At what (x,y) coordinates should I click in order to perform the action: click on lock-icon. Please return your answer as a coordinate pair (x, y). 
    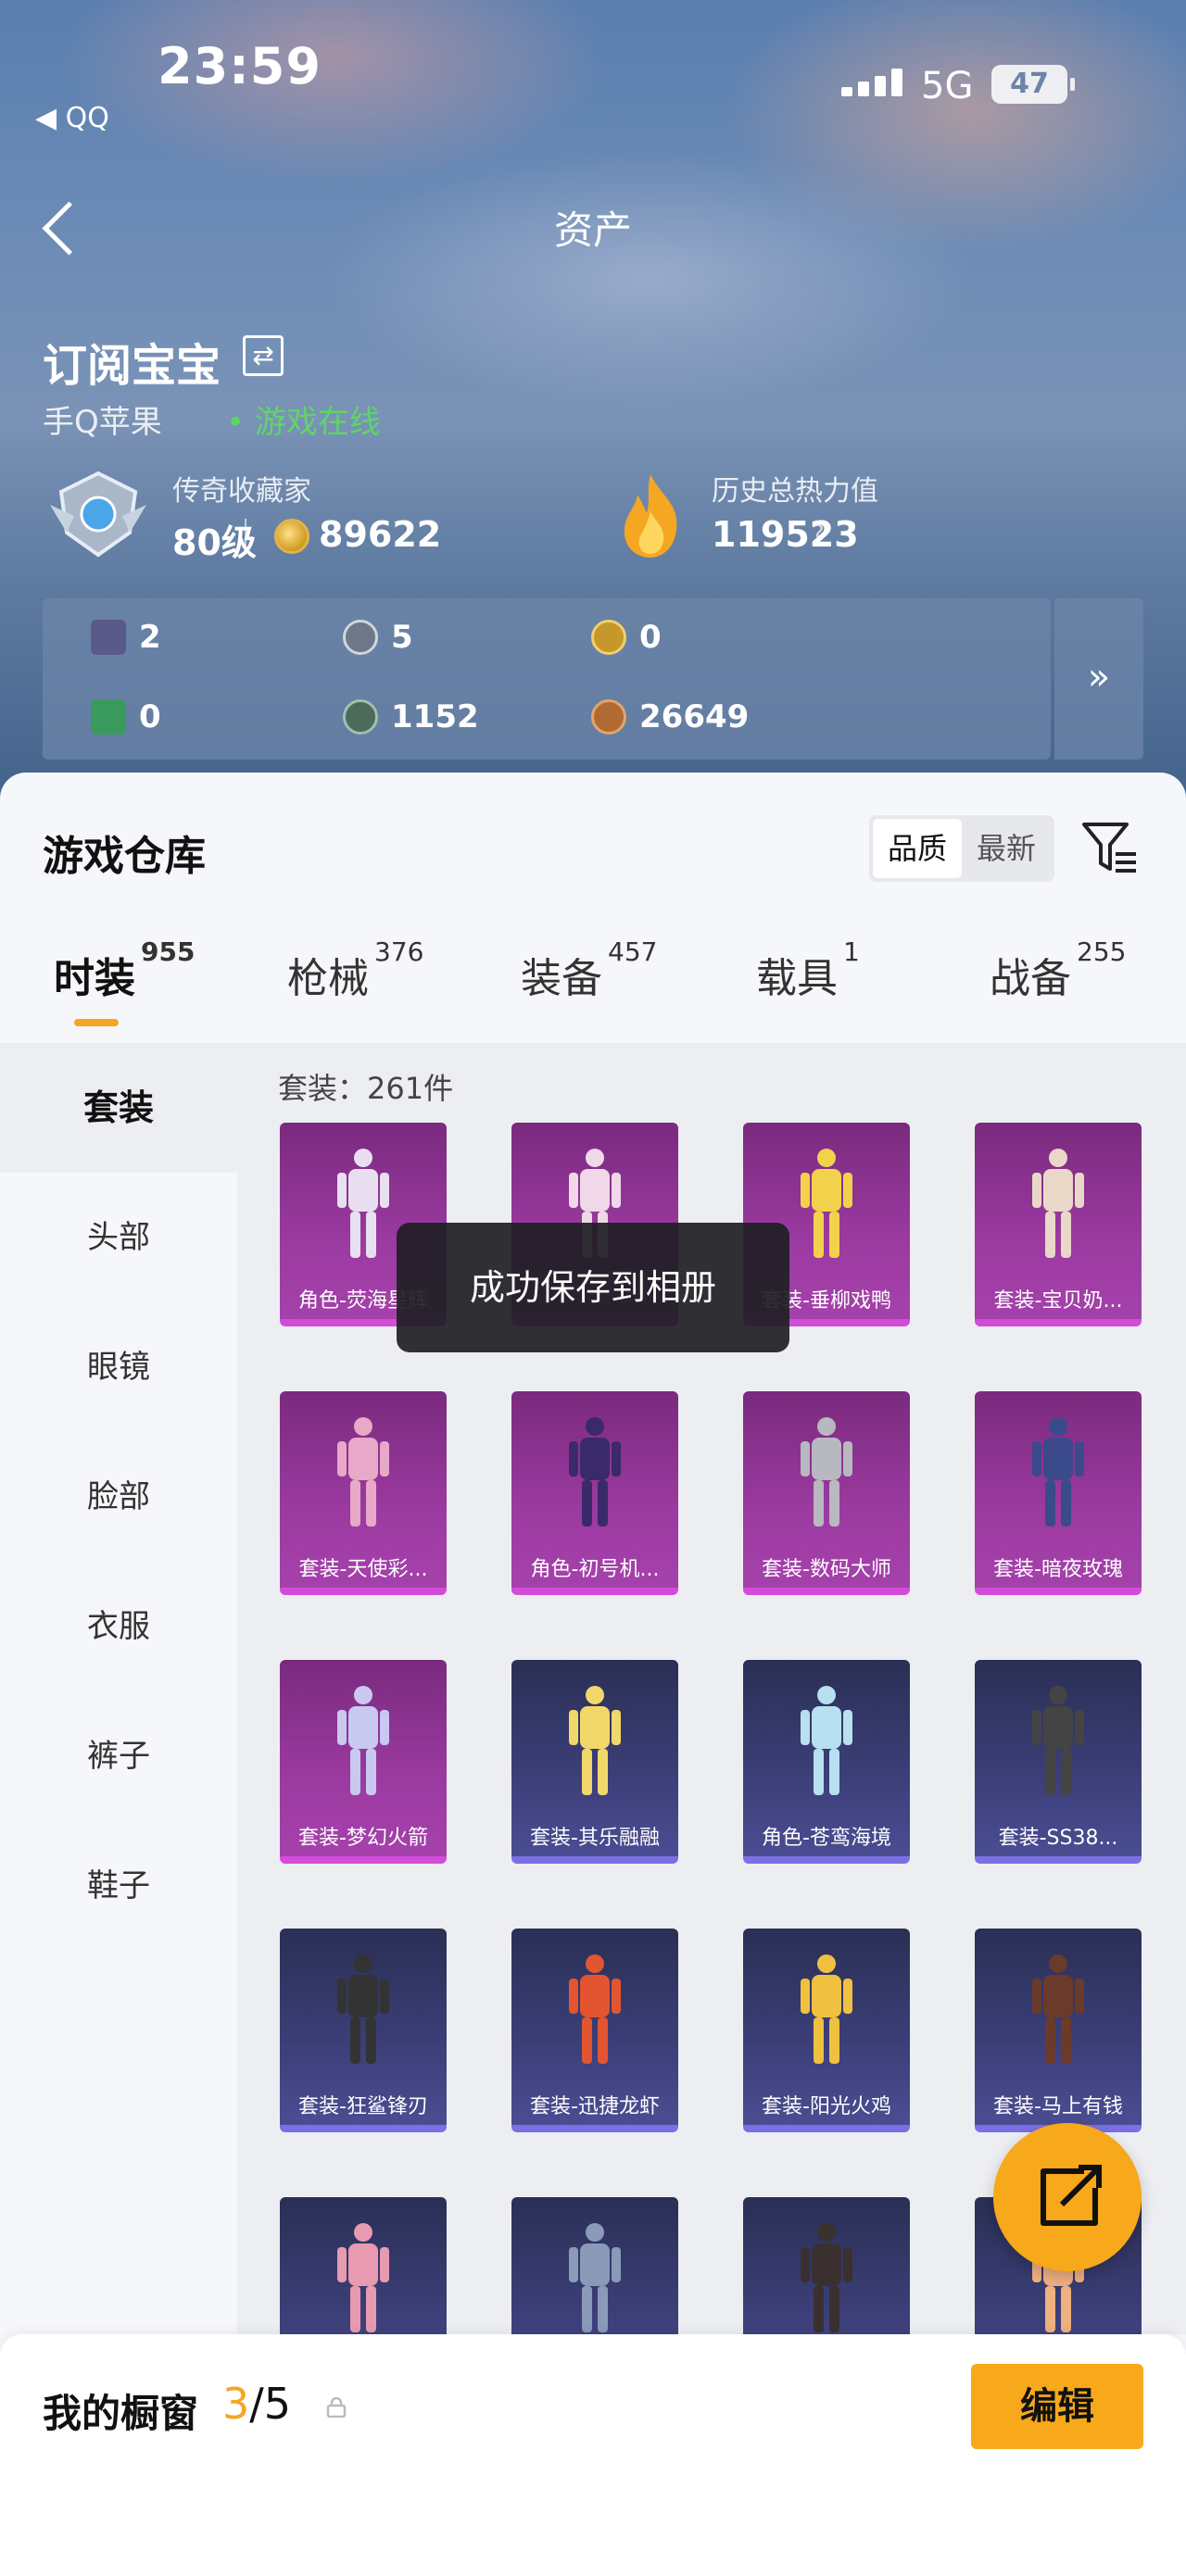
    Looking at the image, I should click on (336, 2407).